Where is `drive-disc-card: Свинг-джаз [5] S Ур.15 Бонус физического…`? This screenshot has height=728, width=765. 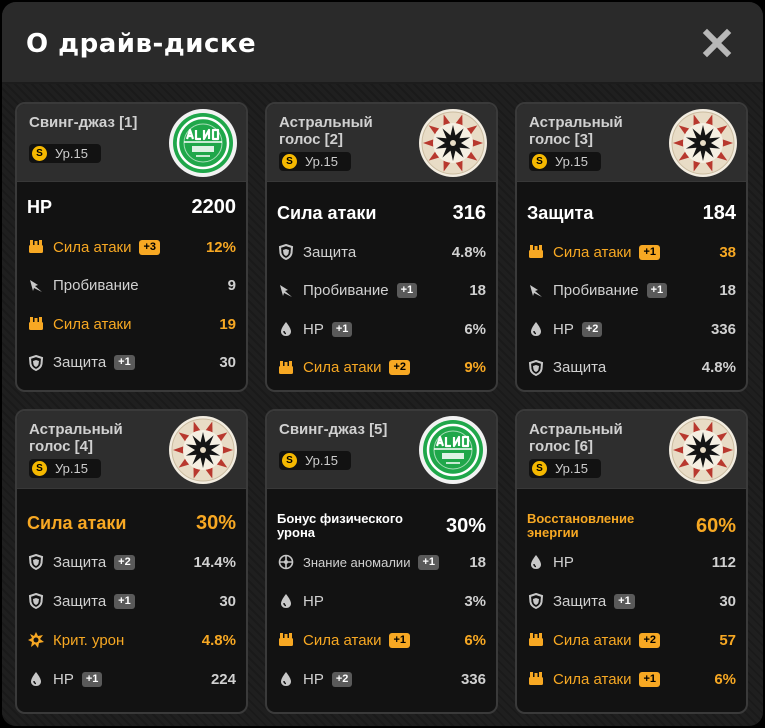 drive-disc-card: Свинг-джаз [5] S Ур.15 Бонус физического… is located at coordinates (381, 561).